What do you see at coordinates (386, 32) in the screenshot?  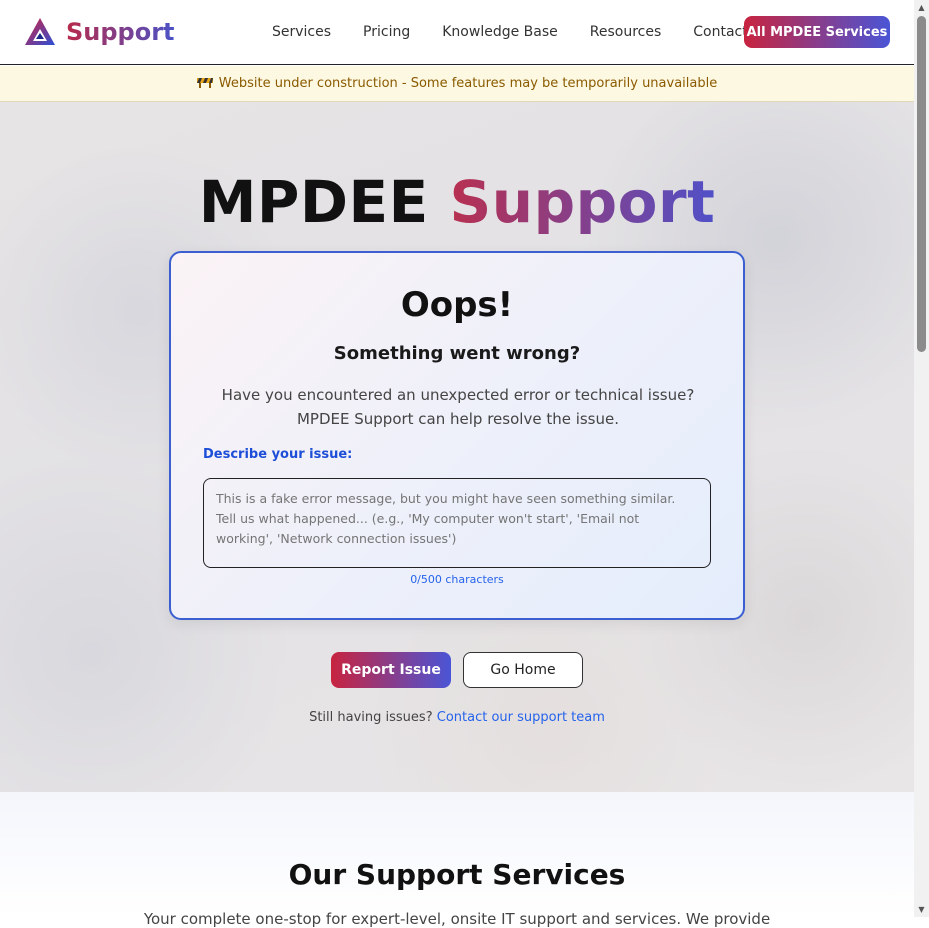 I see `nav-pricing: Pricing` at bounding box center [386, 32].